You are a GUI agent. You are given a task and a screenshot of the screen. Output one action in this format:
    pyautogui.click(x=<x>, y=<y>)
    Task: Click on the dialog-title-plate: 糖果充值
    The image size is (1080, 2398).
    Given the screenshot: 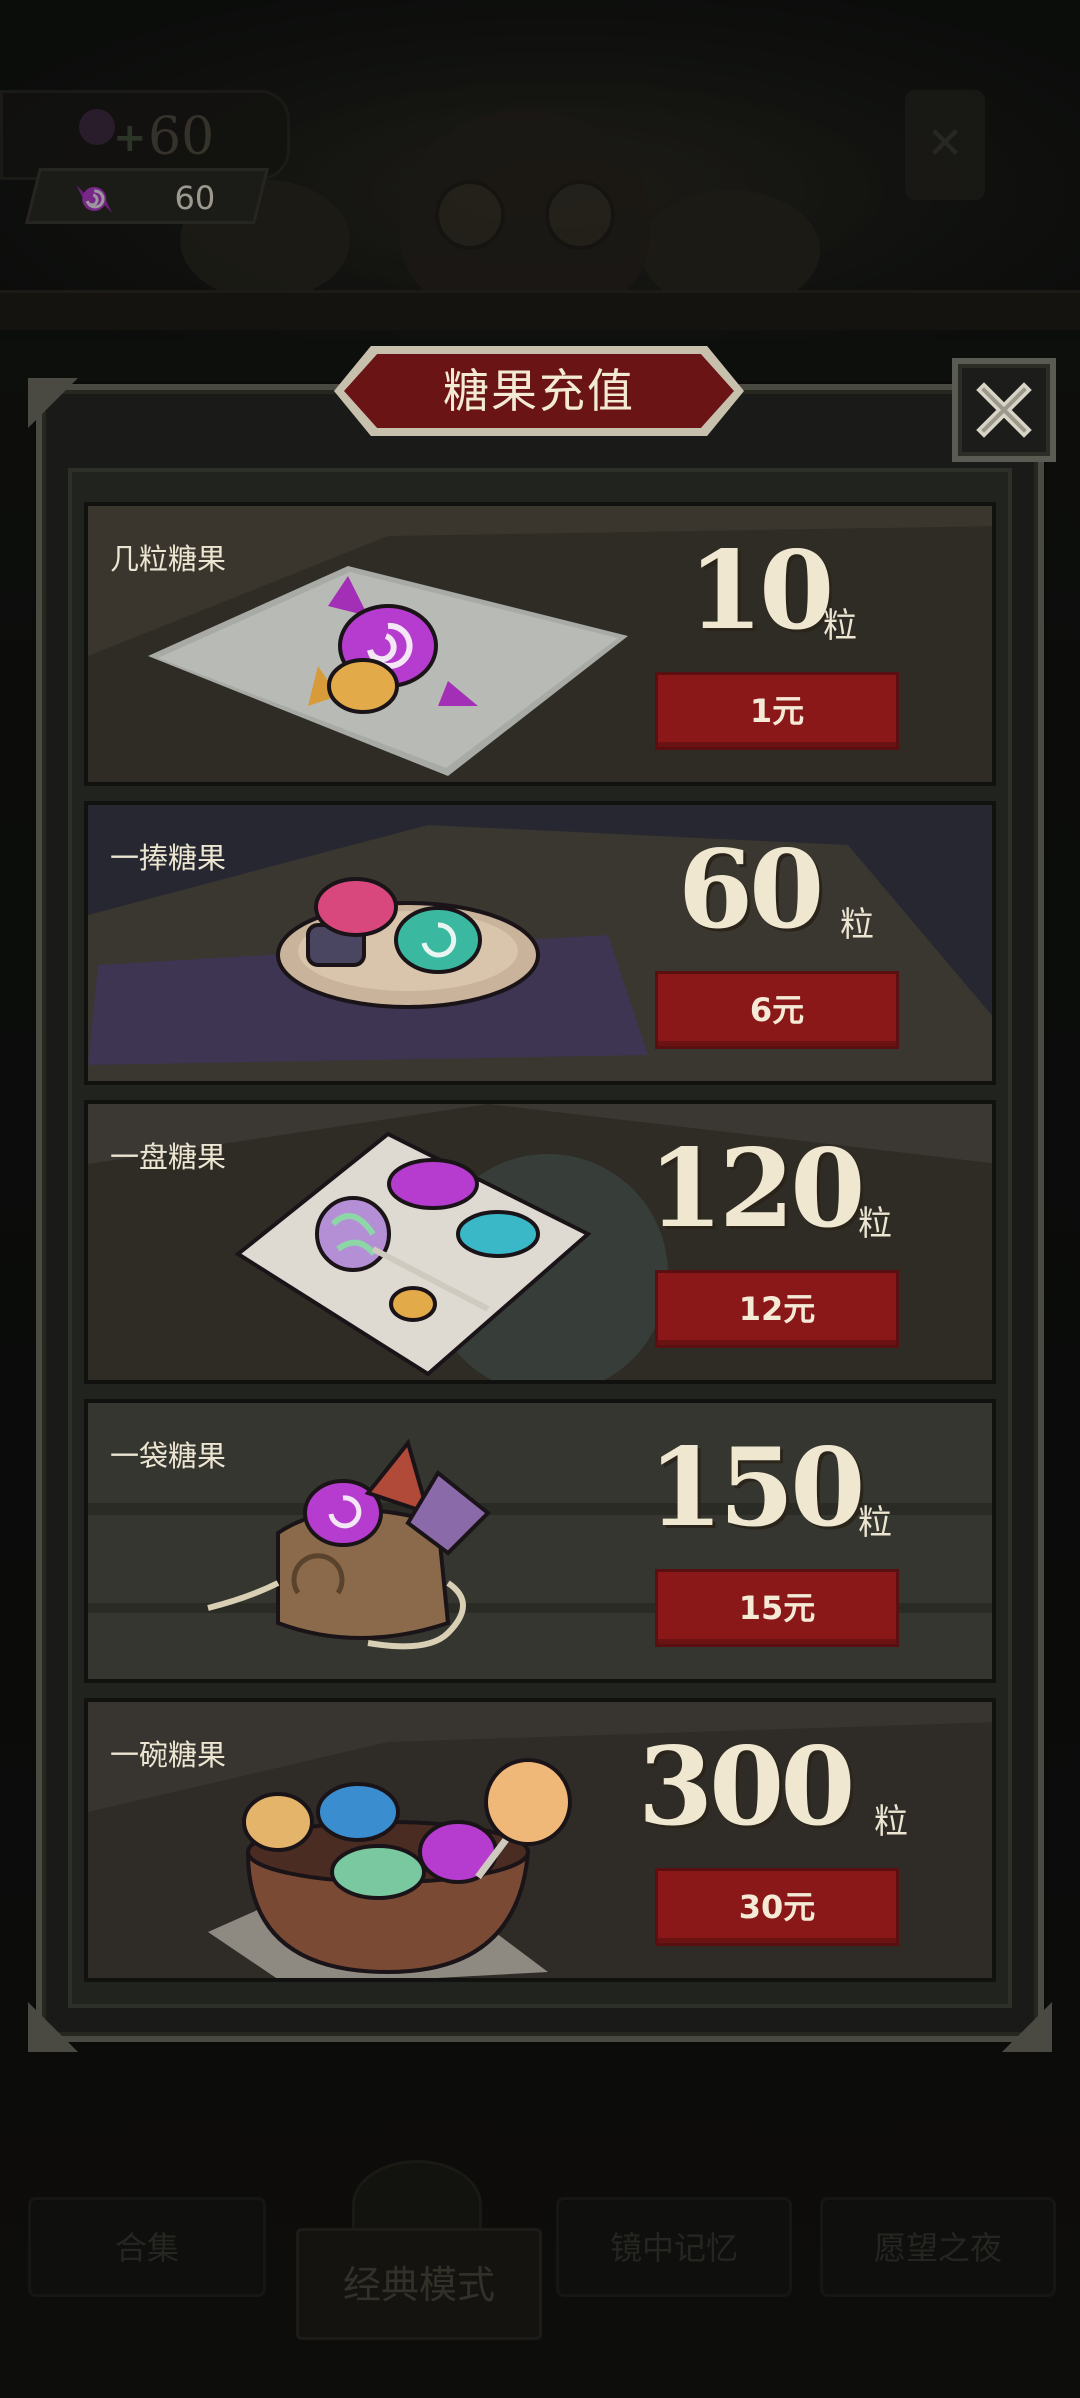 What is the action you would take?
    pyautogui.click(x=539, y=391)
    